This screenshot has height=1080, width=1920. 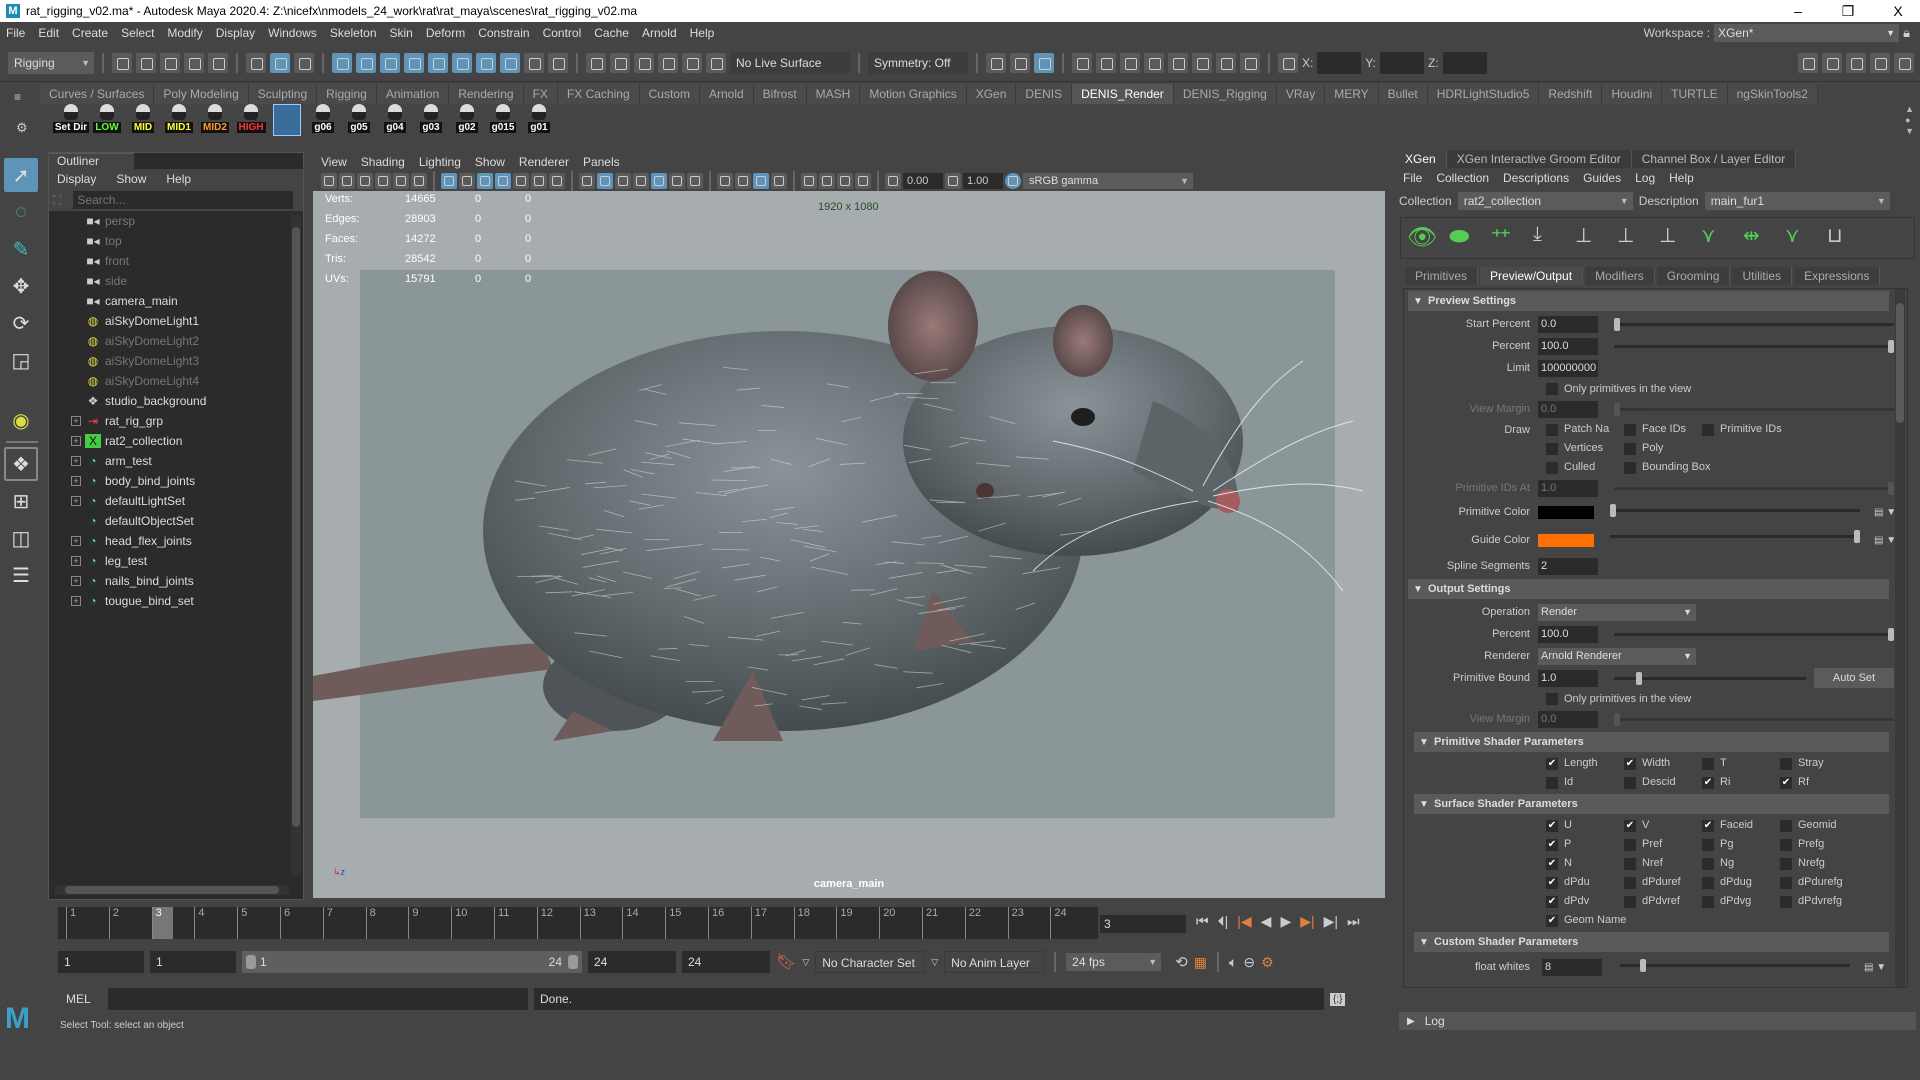 What do you see at coordinates (716, 923) in the screenshot?
I see `frame-tick: 16` at bounding box center [716, 923].